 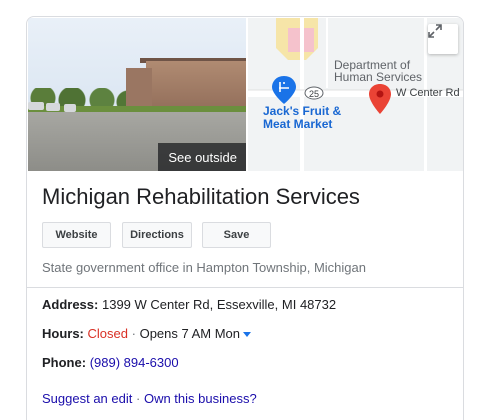 I want to click on hours-label: Hours:, so click(x=63, y=333).